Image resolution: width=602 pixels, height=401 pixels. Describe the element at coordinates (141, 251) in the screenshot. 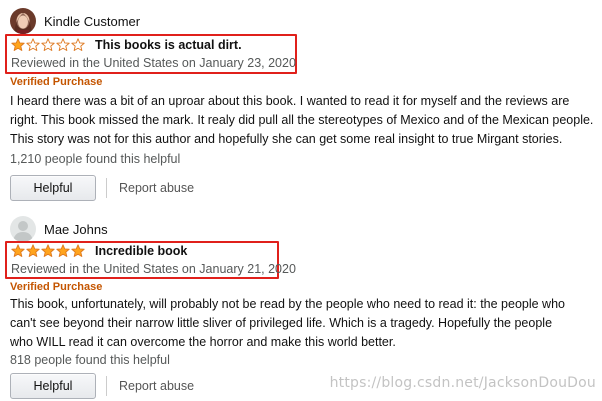

I see `review-title: Incredible book` at that location.